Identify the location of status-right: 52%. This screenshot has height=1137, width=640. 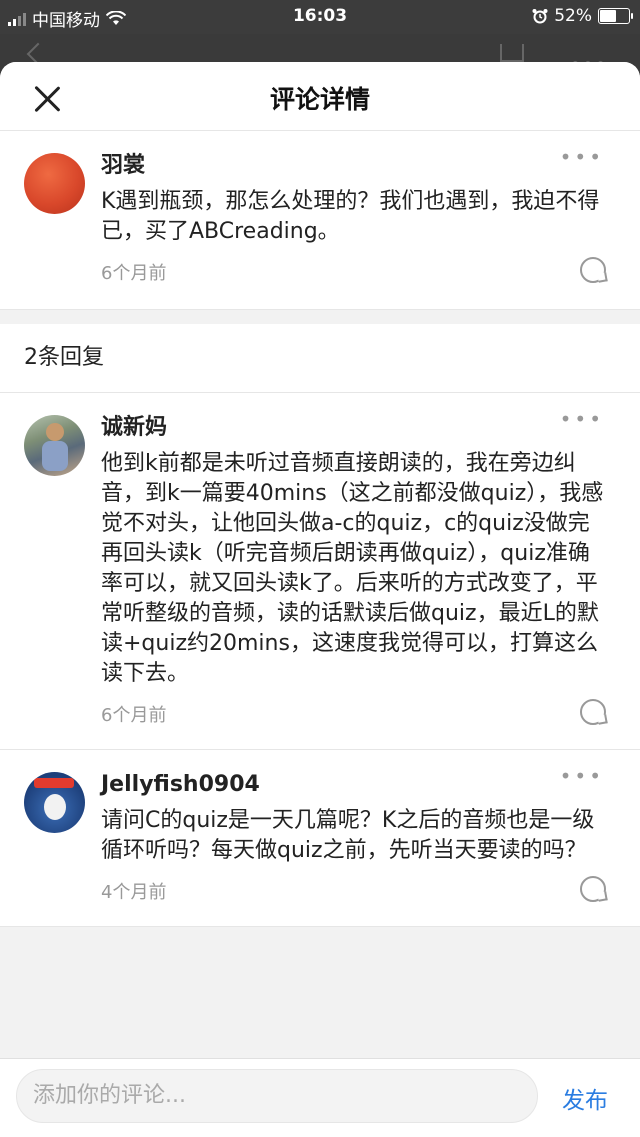
(582, 16).